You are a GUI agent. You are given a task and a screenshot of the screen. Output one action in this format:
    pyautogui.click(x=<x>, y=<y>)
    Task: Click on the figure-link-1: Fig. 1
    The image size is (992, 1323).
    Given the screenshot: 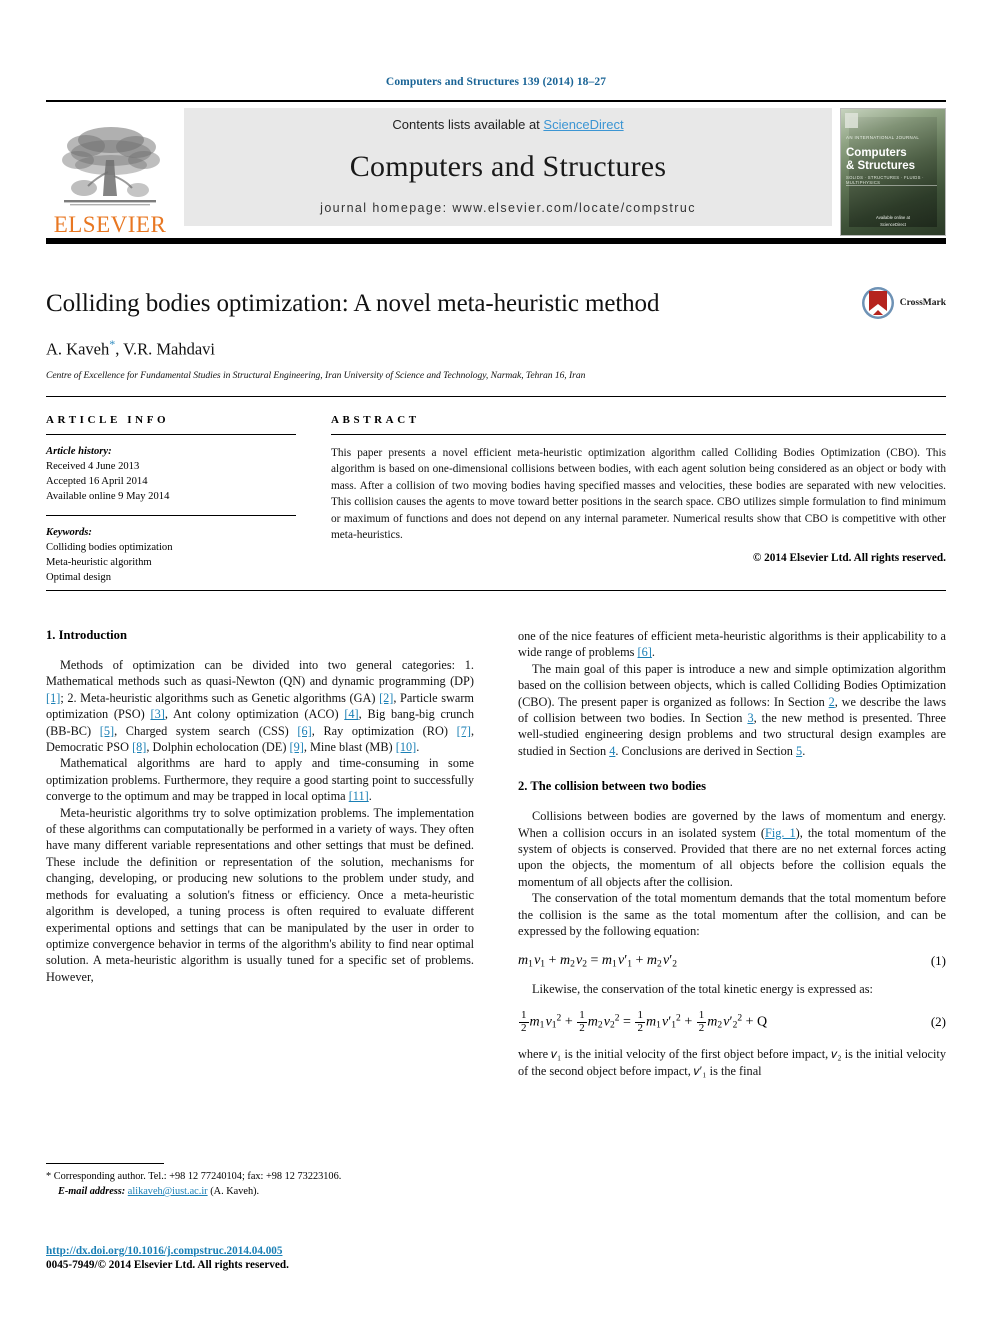 What is the action you would take?
    pyautogui.click(x=780, y=833)
    